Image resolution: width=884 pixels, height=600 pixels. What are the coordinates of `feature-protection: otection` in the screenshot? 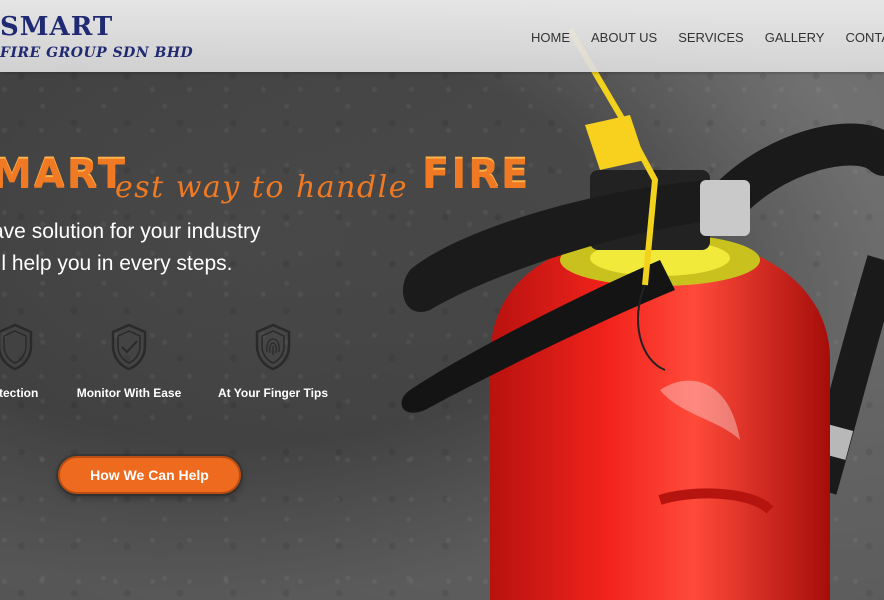 It's located at (25, 361).